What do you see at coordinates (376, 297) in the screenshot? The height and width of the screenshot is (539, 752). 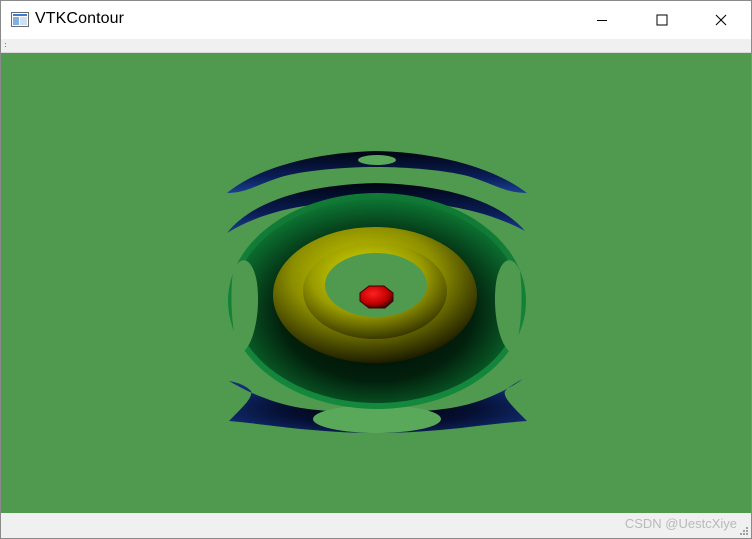 I see `red-core` at bounding box center [376, 297].